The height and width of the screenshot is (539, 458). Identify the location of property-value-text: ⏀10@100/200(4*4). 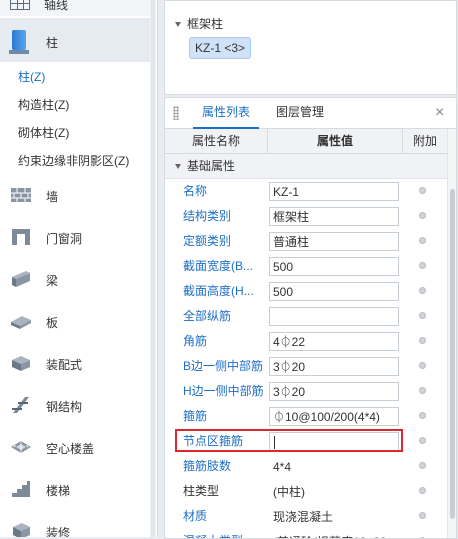
(326, 417).